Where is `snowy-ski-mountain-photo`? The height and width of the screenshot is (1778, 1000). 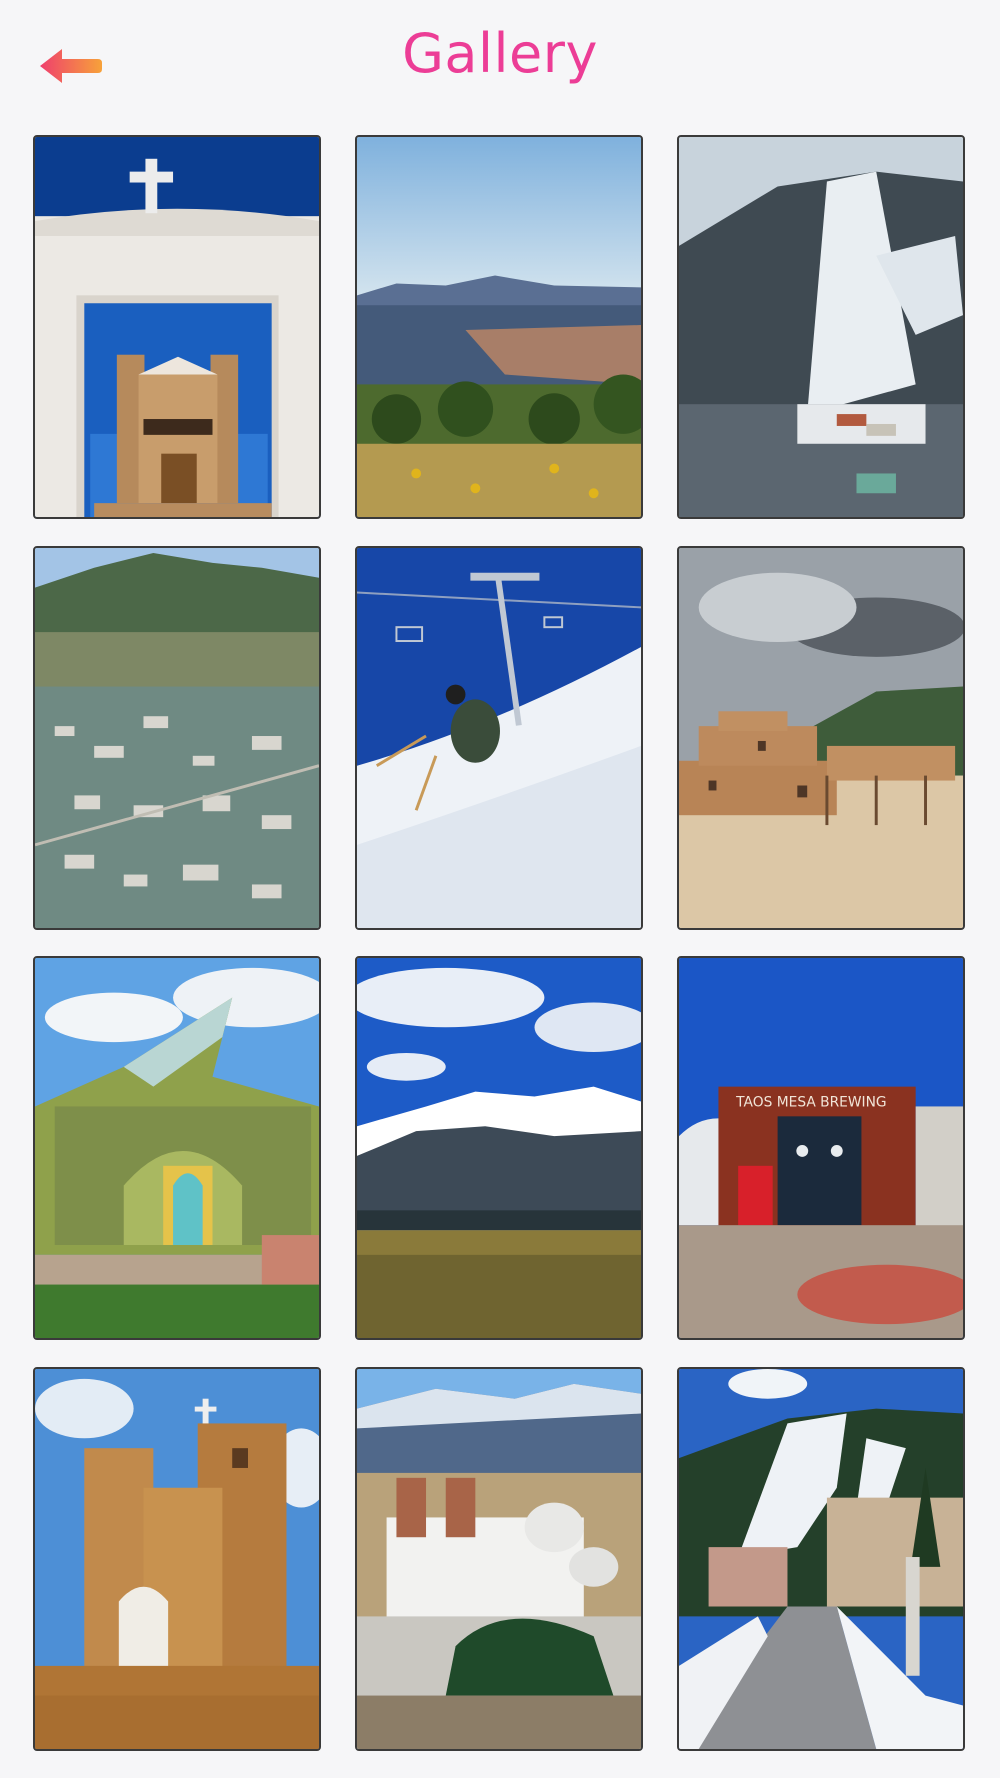
snowy-ski-mountain-photo is located at coordinates (821, 327).